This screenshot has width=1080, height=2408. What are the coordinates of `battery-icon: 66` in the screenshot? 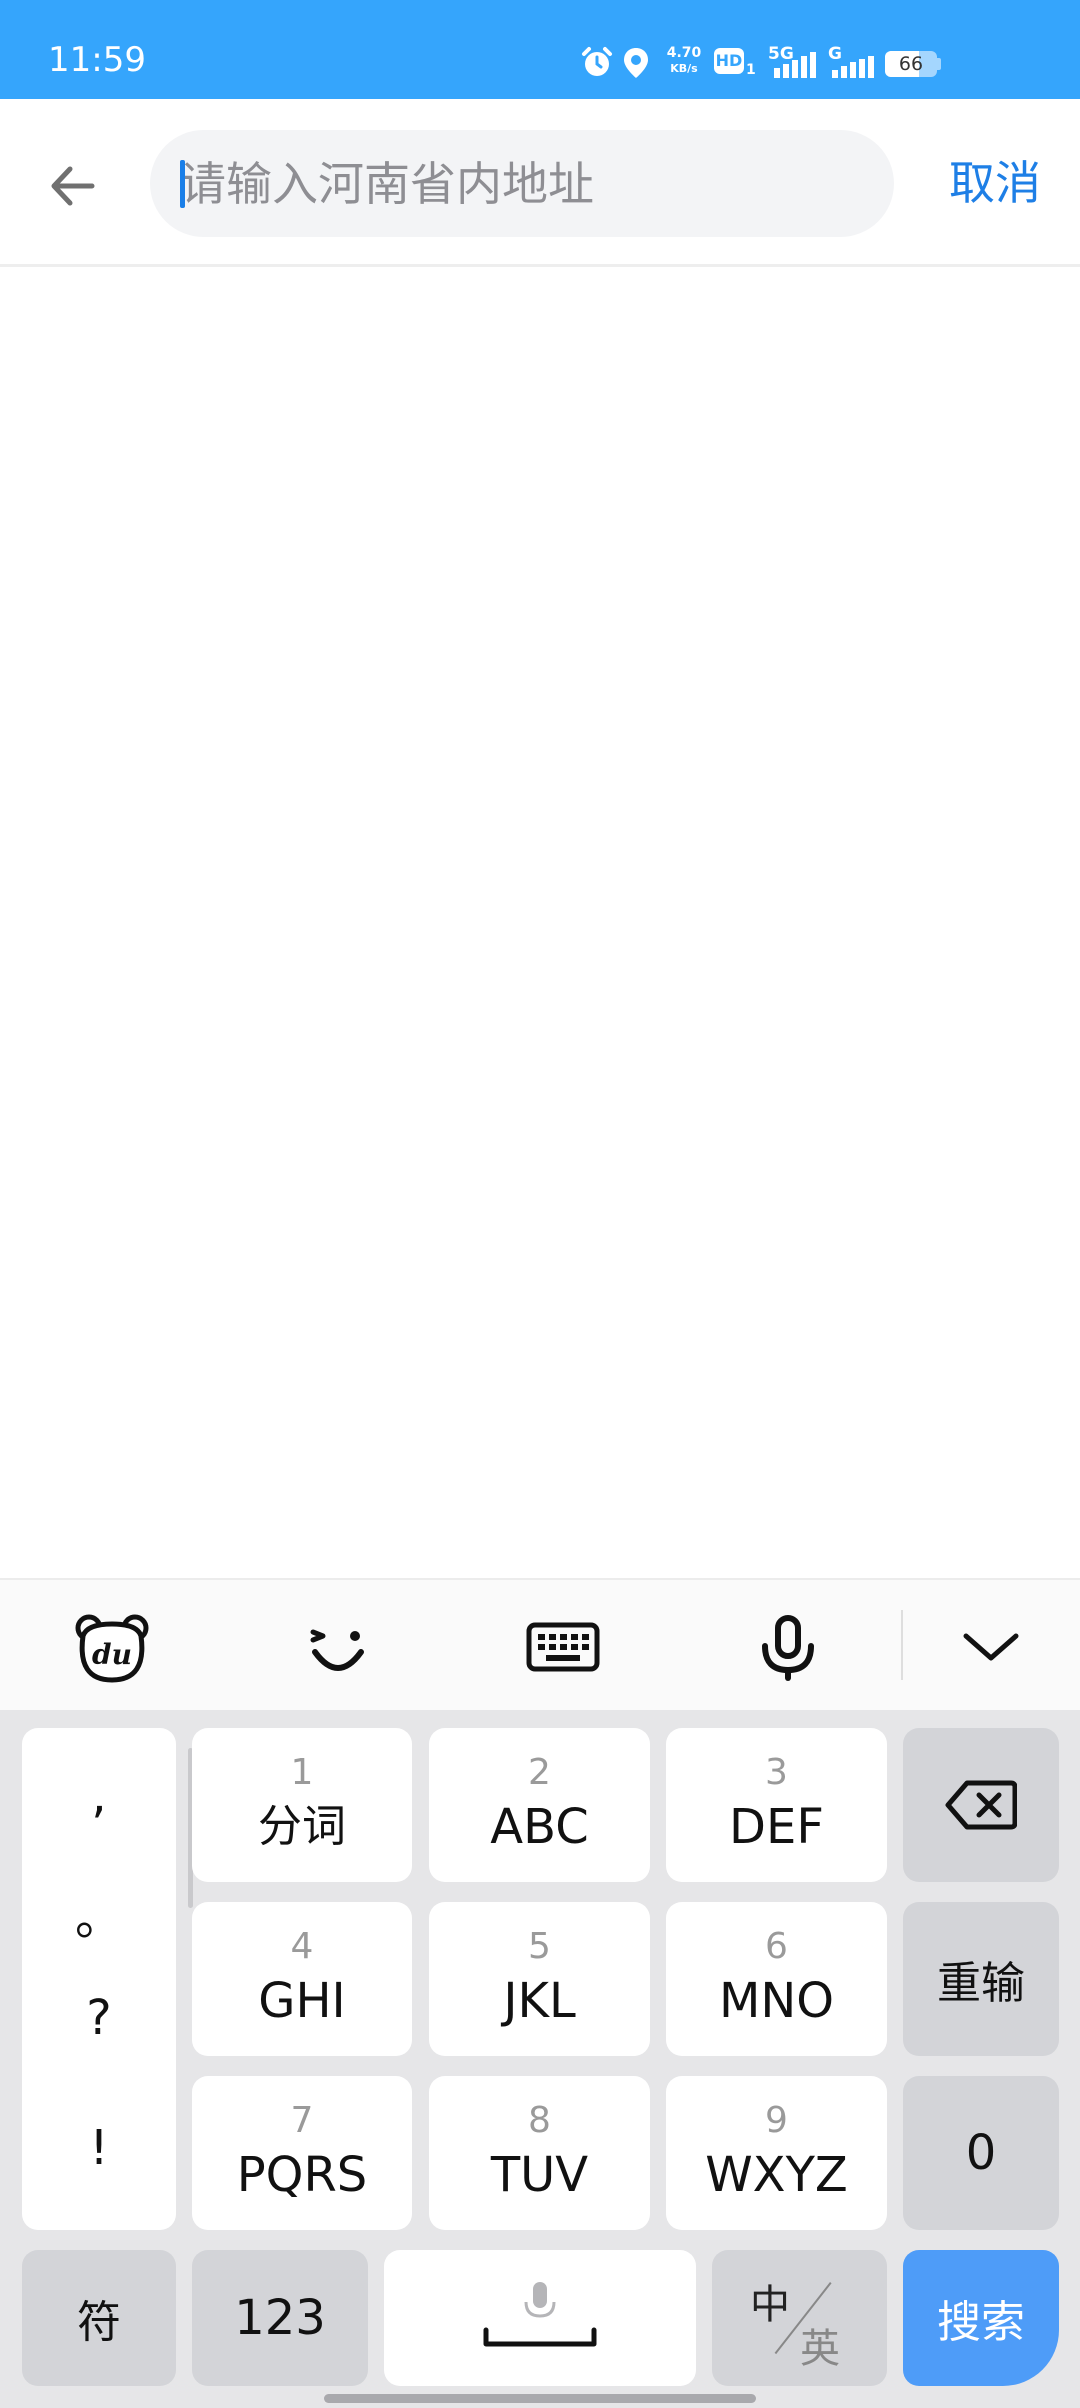 It's located at (911, 64).